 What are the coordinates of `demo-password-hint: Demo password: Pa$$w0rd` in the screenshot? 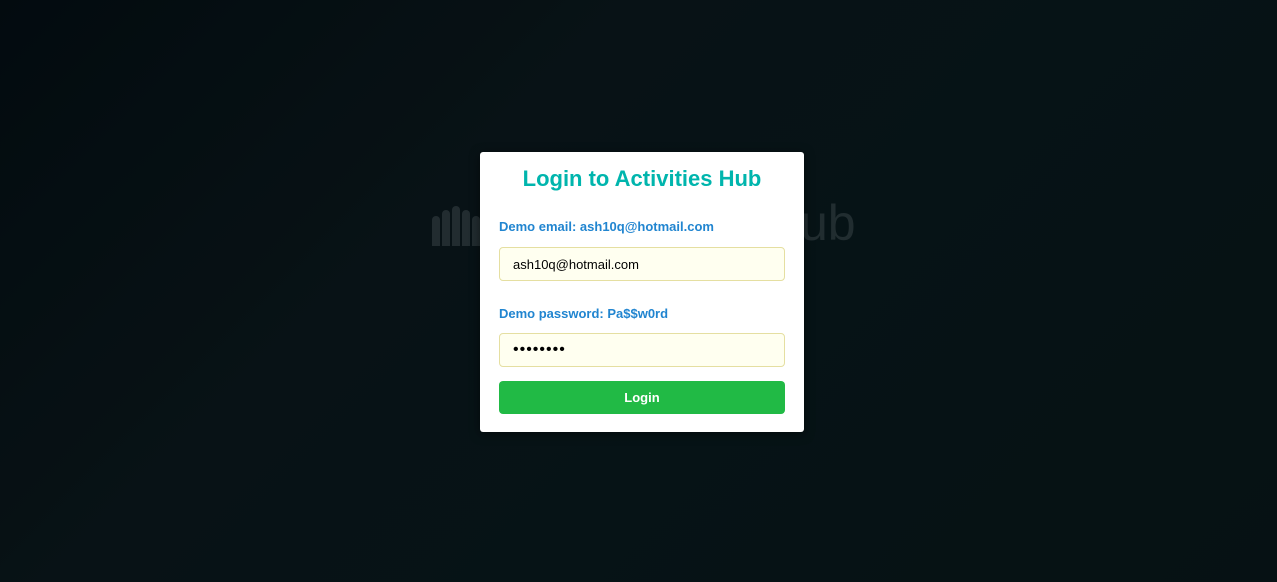 It's located at (584, 313).